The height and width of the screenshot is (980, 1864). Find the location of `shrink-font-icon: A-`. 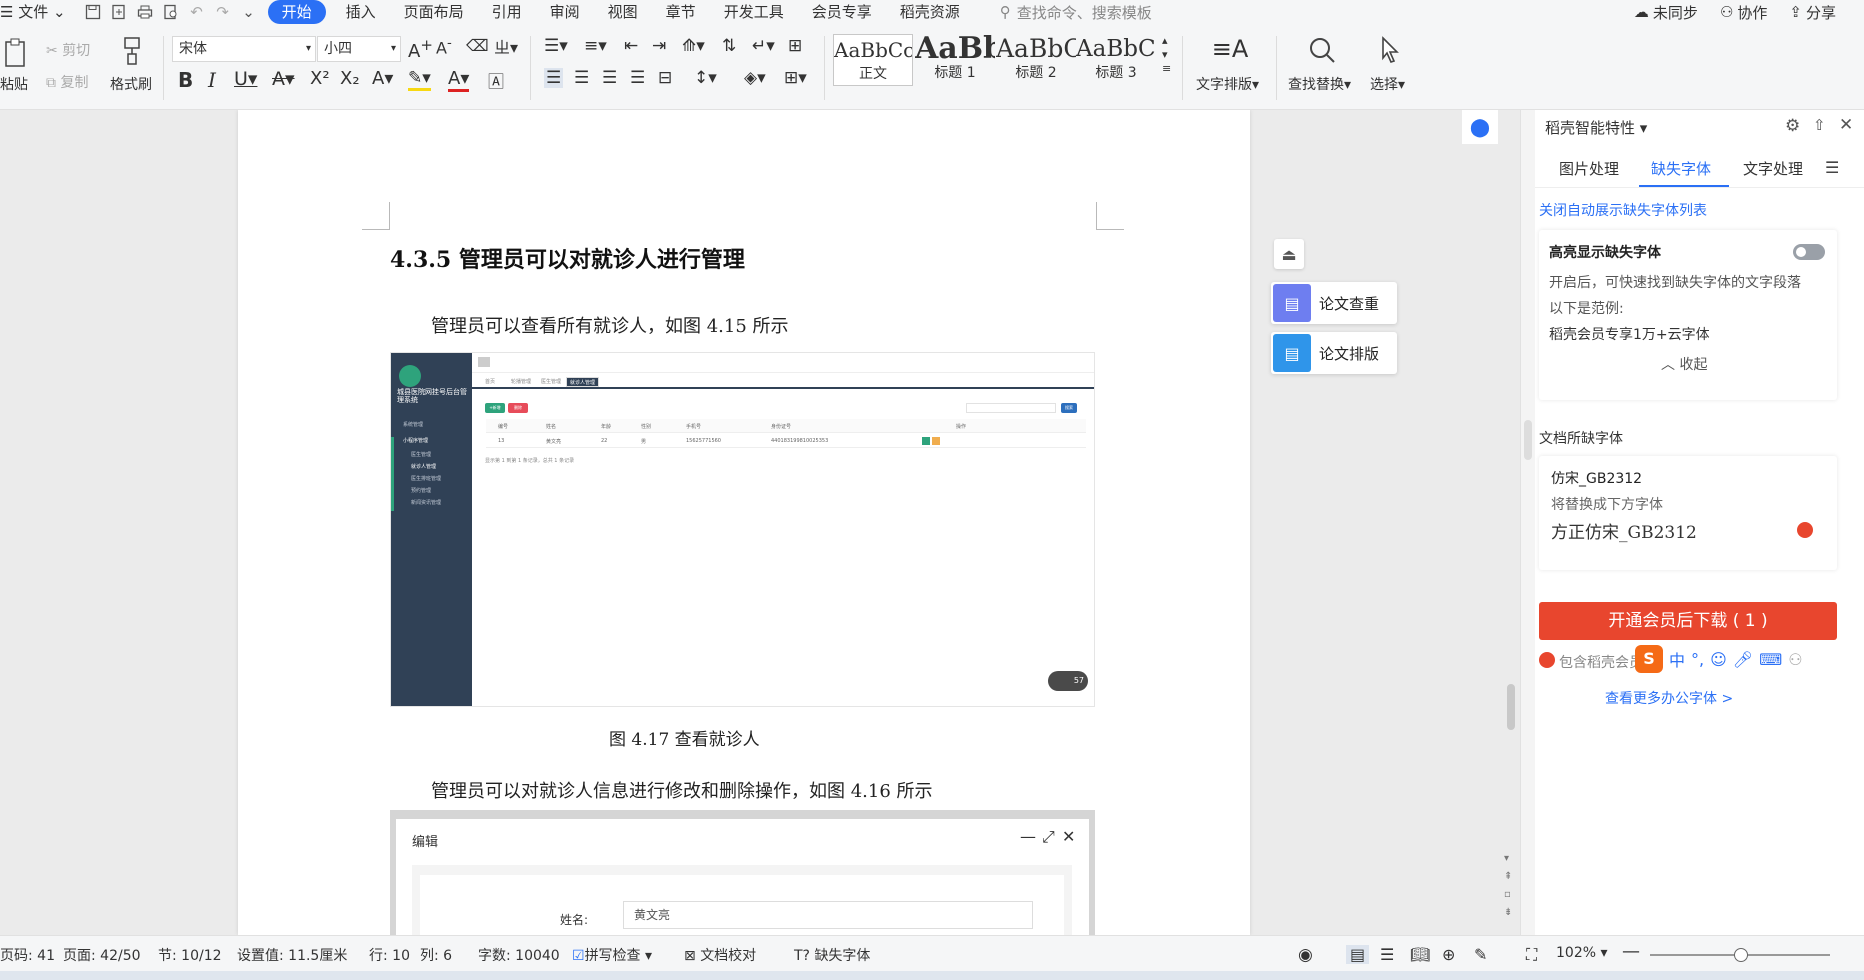

shrink-font-icon: A- is located at coordinates (444, 46).